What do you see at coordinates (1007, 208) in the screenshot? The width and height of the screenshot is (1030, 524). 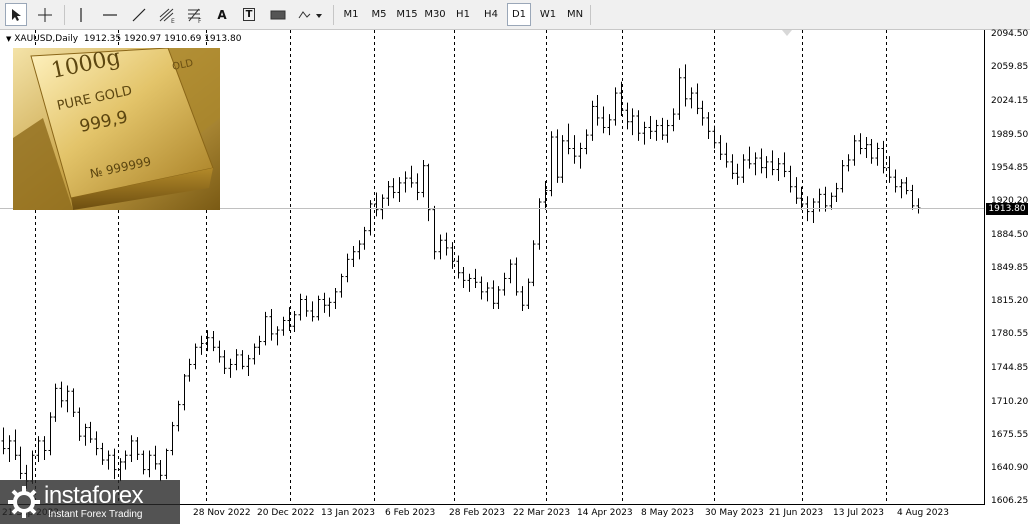 I see `current-price-label: 1913.80` at bounding box center [1007, 208].